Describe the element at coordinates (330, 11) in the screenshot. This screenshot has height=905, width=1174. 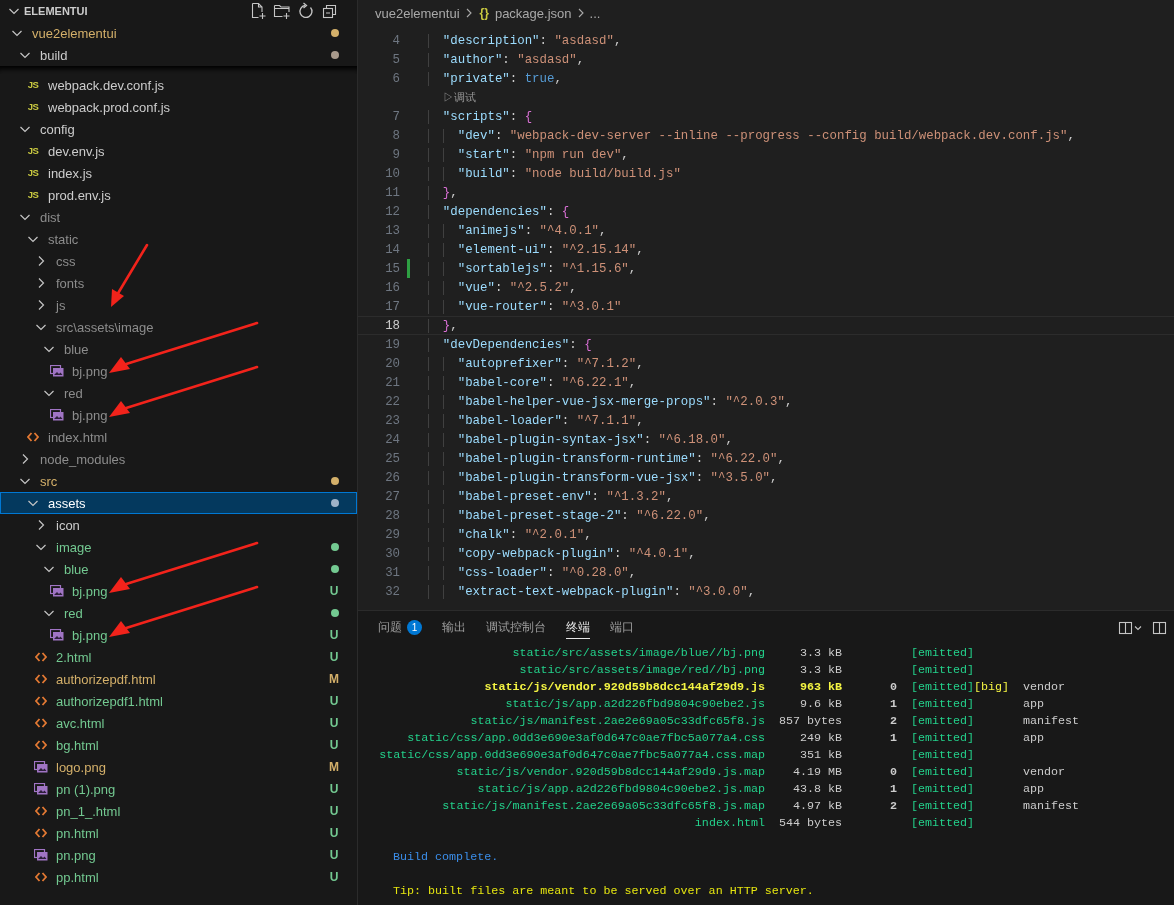
I see `collapse-all-icon` at that location.